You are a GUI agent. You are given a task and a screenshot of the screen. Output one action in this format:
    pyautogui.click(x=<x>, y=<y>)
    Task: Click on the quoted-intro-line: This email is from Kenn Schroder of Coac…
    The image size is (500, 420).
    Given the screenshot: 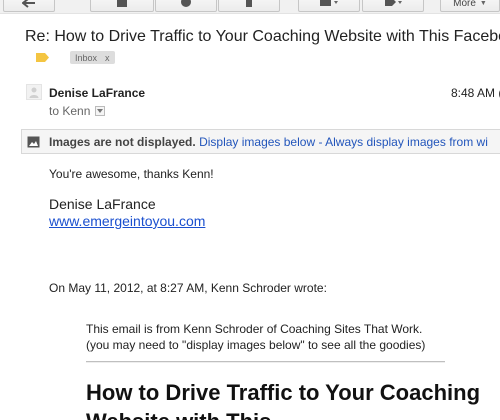 What is the action you would take?
    pyautogui.click(x=254, y=329)
    